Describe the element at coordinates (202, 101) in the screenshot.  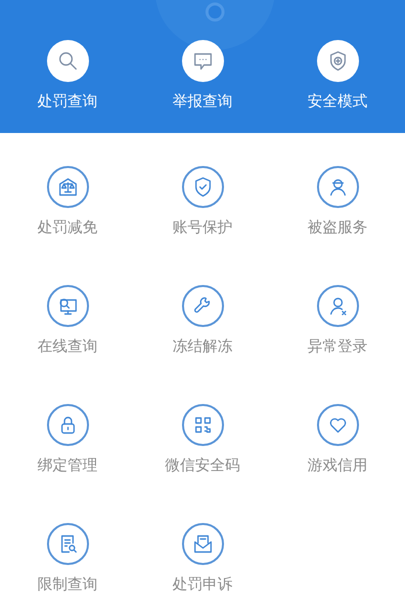
I see `menu-label: 举报查询` at that location.